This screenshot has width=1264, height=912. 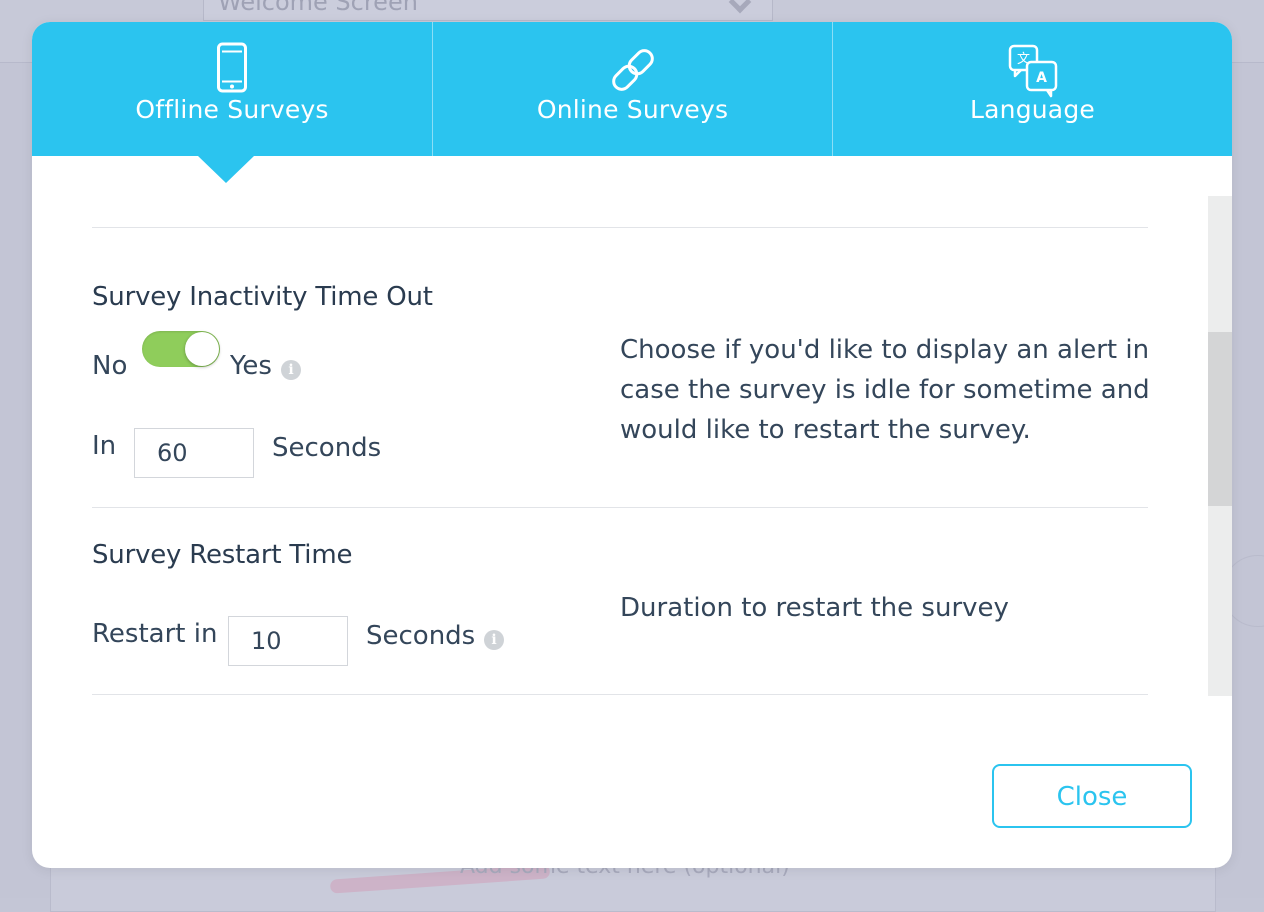 What do you see at coordinates (155, 634) in the screenshot?
I see `restart-in-label: Restart in` at bounding box center [155, 634].